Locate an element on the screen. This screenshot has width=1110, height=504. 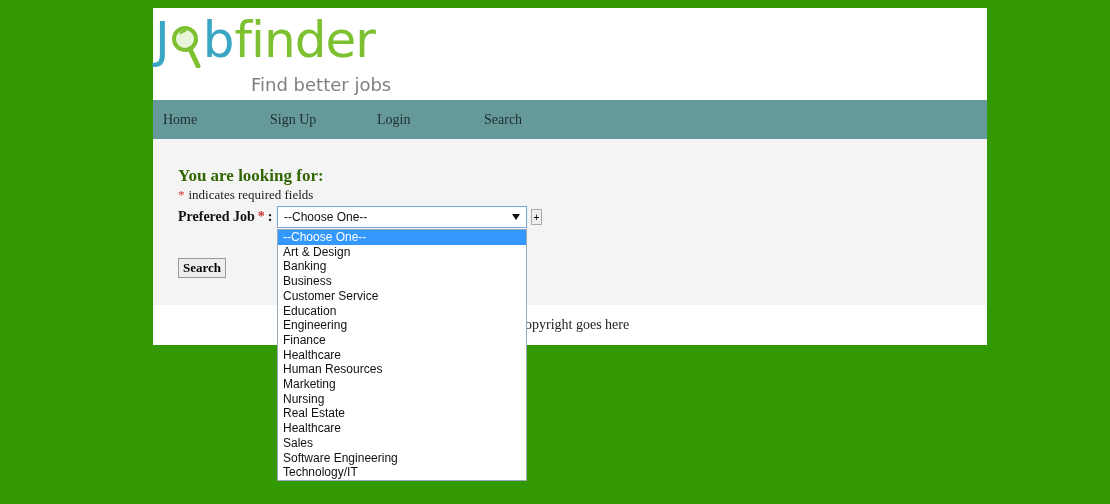
caret-icon is located at coordinates (516, 217).